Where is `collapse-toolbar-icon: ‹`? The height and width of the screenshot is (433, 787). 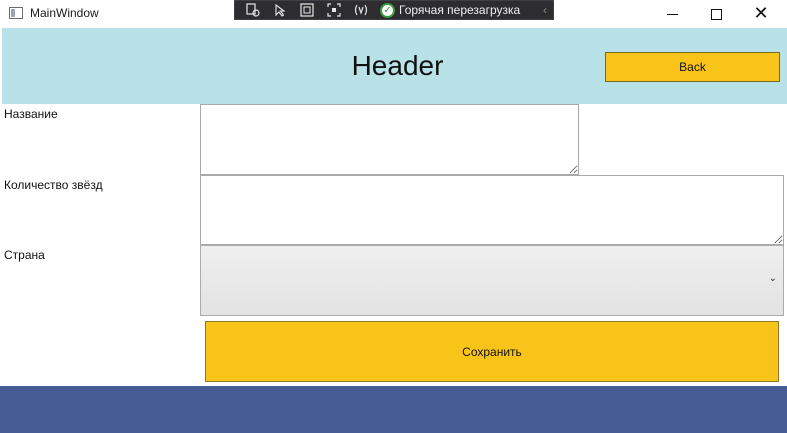
collapse-toolbar-icon: ‹ is located at coordinates (545, 10).